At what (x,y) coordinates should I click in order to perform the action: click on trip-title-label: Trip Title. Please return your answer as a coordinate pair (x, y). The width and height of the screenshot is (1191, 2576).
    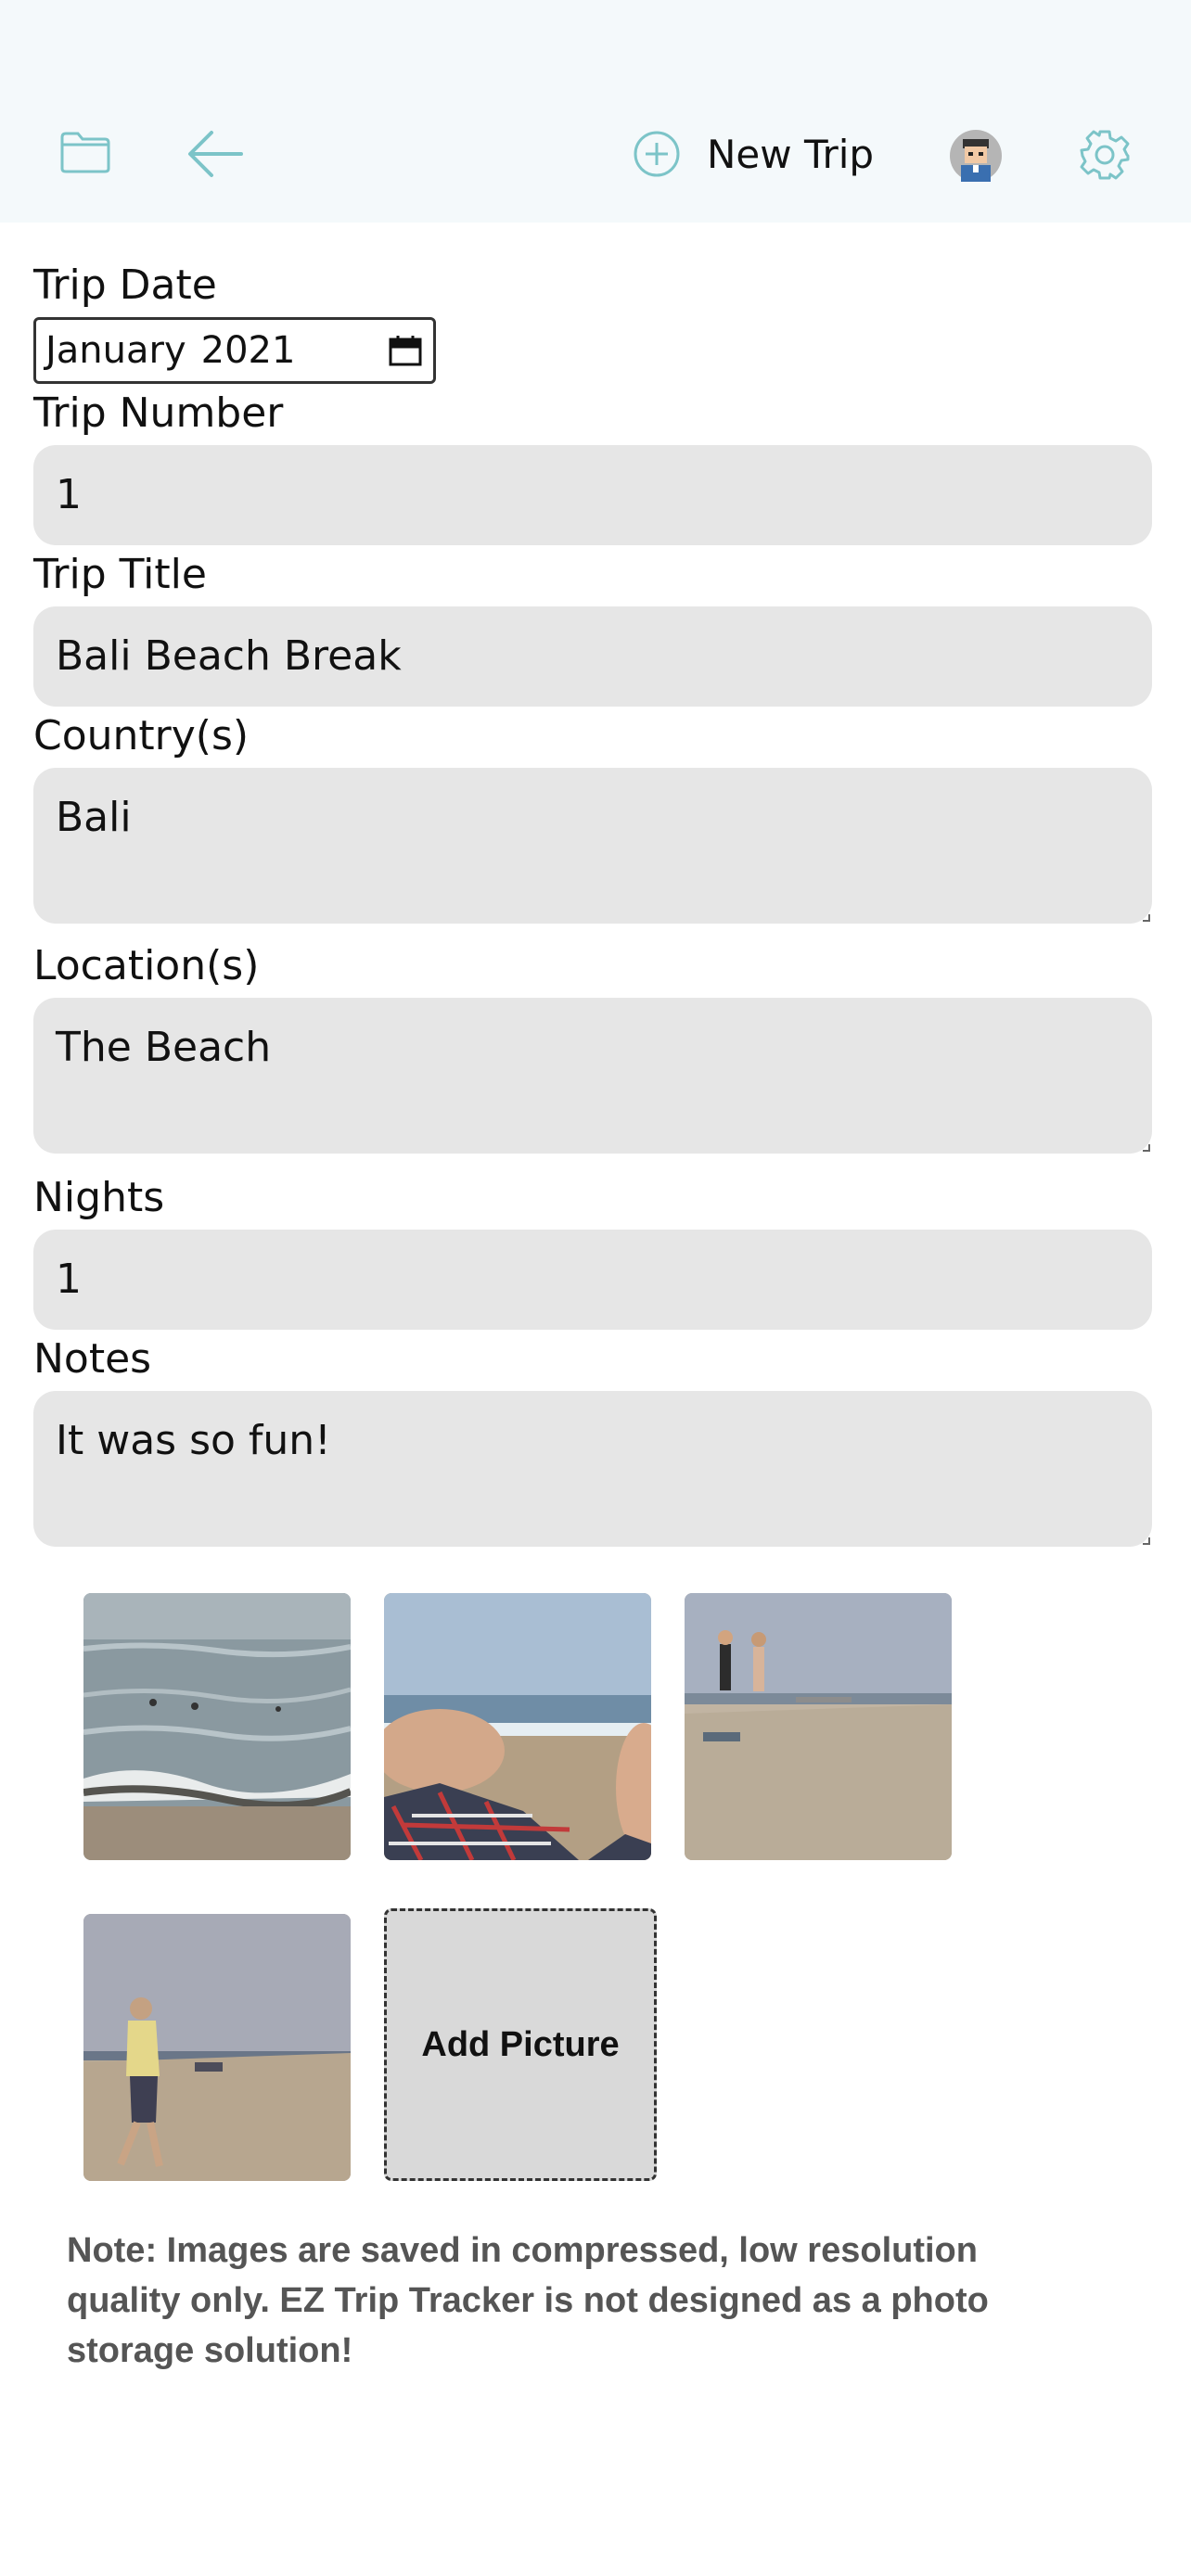
    Looking at the image, I should click on (120, 575).